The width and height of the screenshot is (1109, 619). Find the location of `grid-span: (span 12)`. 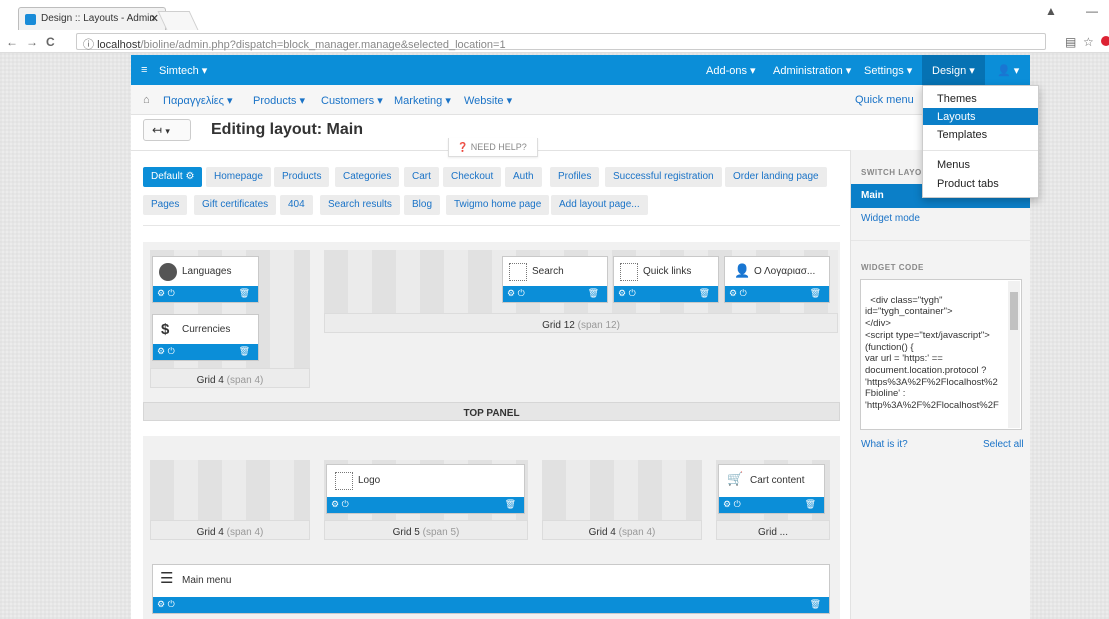

grid-span: (span 12) is located at coordinates (598, 325).